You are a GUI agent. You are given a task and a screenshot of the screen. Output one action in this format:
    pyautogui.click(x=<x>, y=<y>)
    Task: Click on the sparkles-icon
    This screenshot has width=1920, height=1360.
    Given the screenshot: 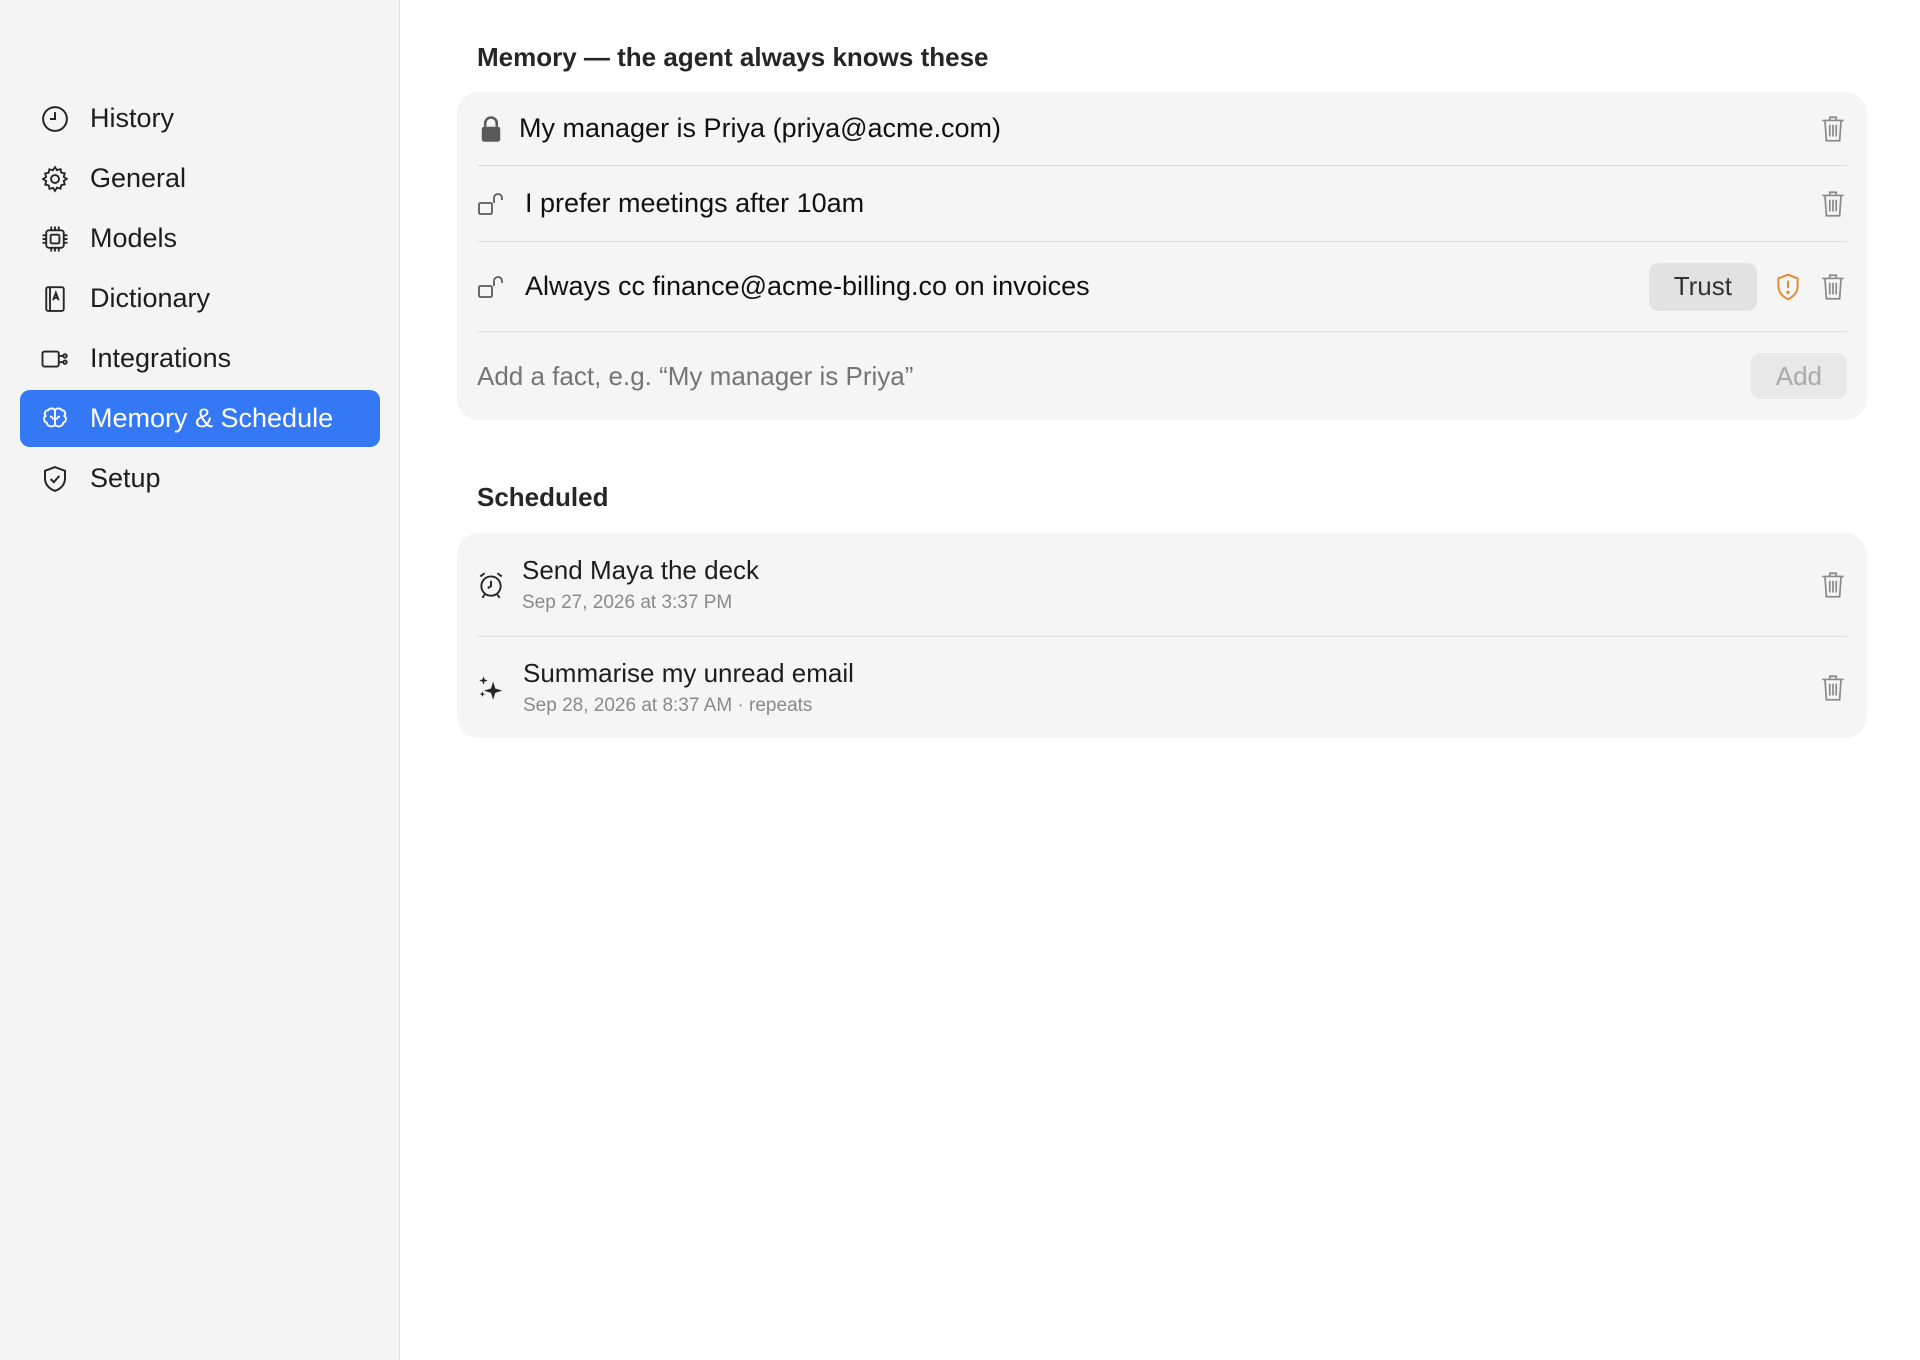 What is the action you would take?
    pyautogui.click(x=491, y=688)
    